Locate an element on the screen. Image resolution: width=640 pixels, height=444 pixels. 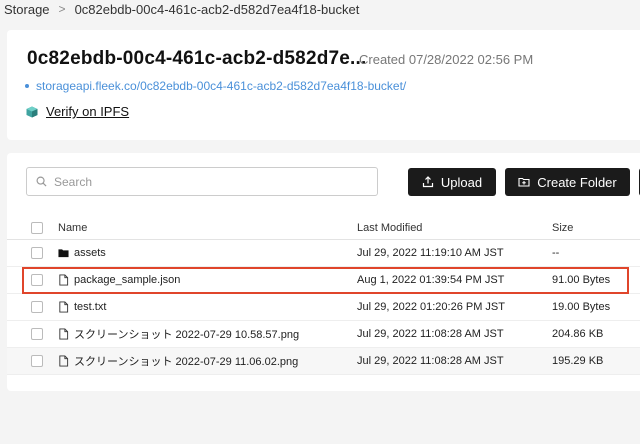
column-modified-header: Last Modified is located at coordinates (389, 228).